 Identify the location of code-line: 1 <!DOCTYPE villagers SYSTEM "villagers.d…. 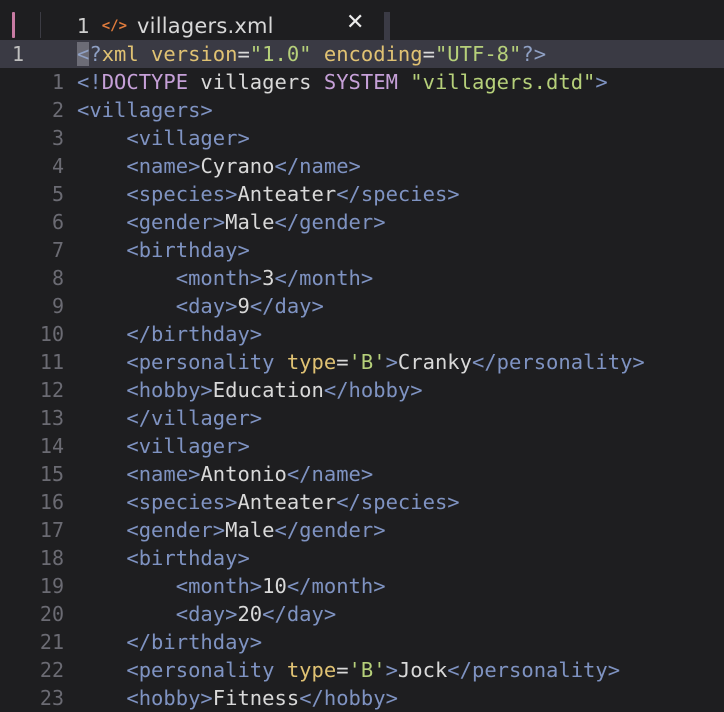
(362, 82).